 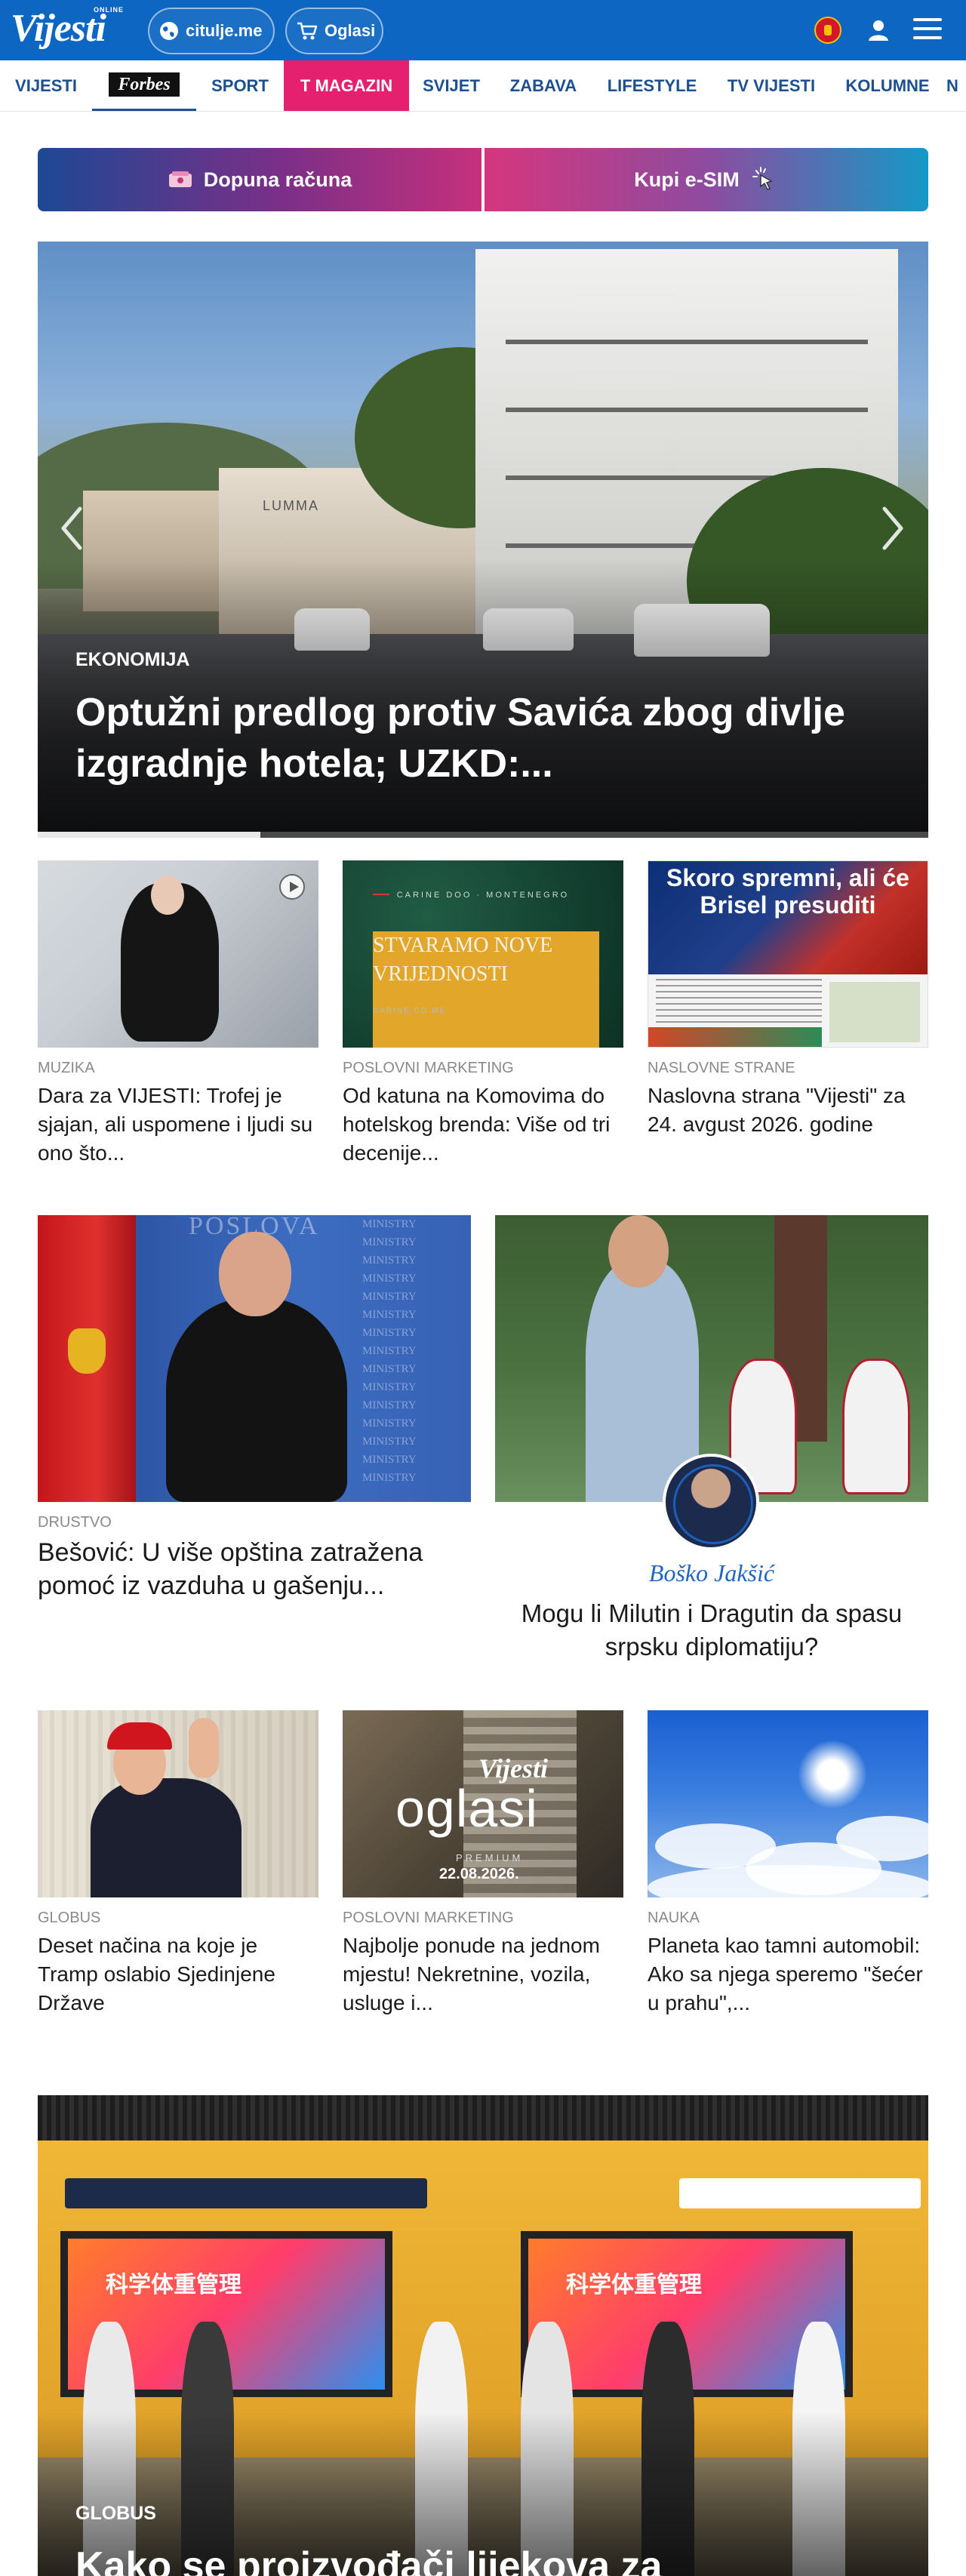 I want to click on ad-date-text: 22.08.2026., so click(x=479, y=1874).